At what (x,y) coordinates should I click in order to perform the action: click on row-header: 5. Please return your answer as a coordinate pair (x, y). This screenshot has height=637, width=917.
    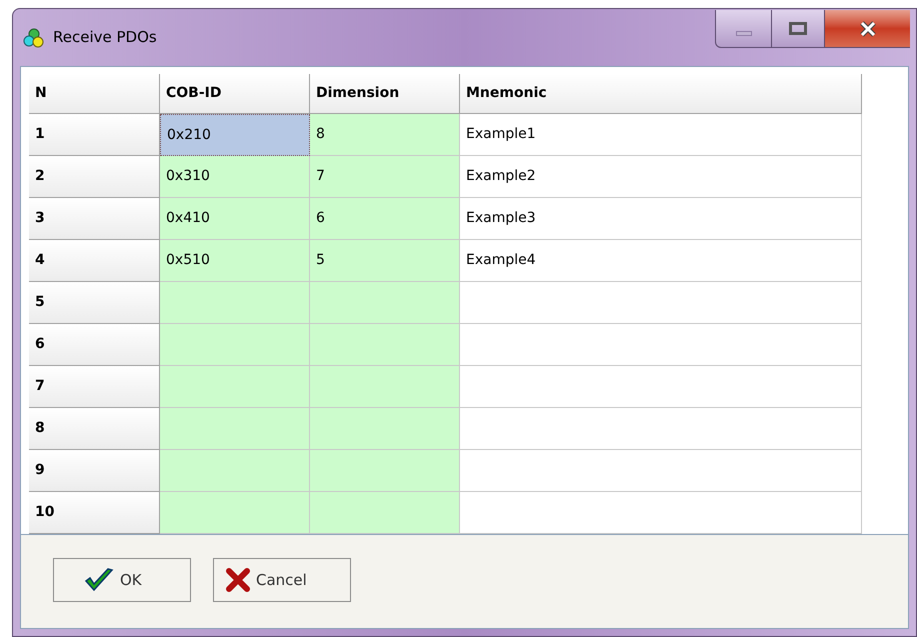
    Looking at the image, I should click on (94, 303).